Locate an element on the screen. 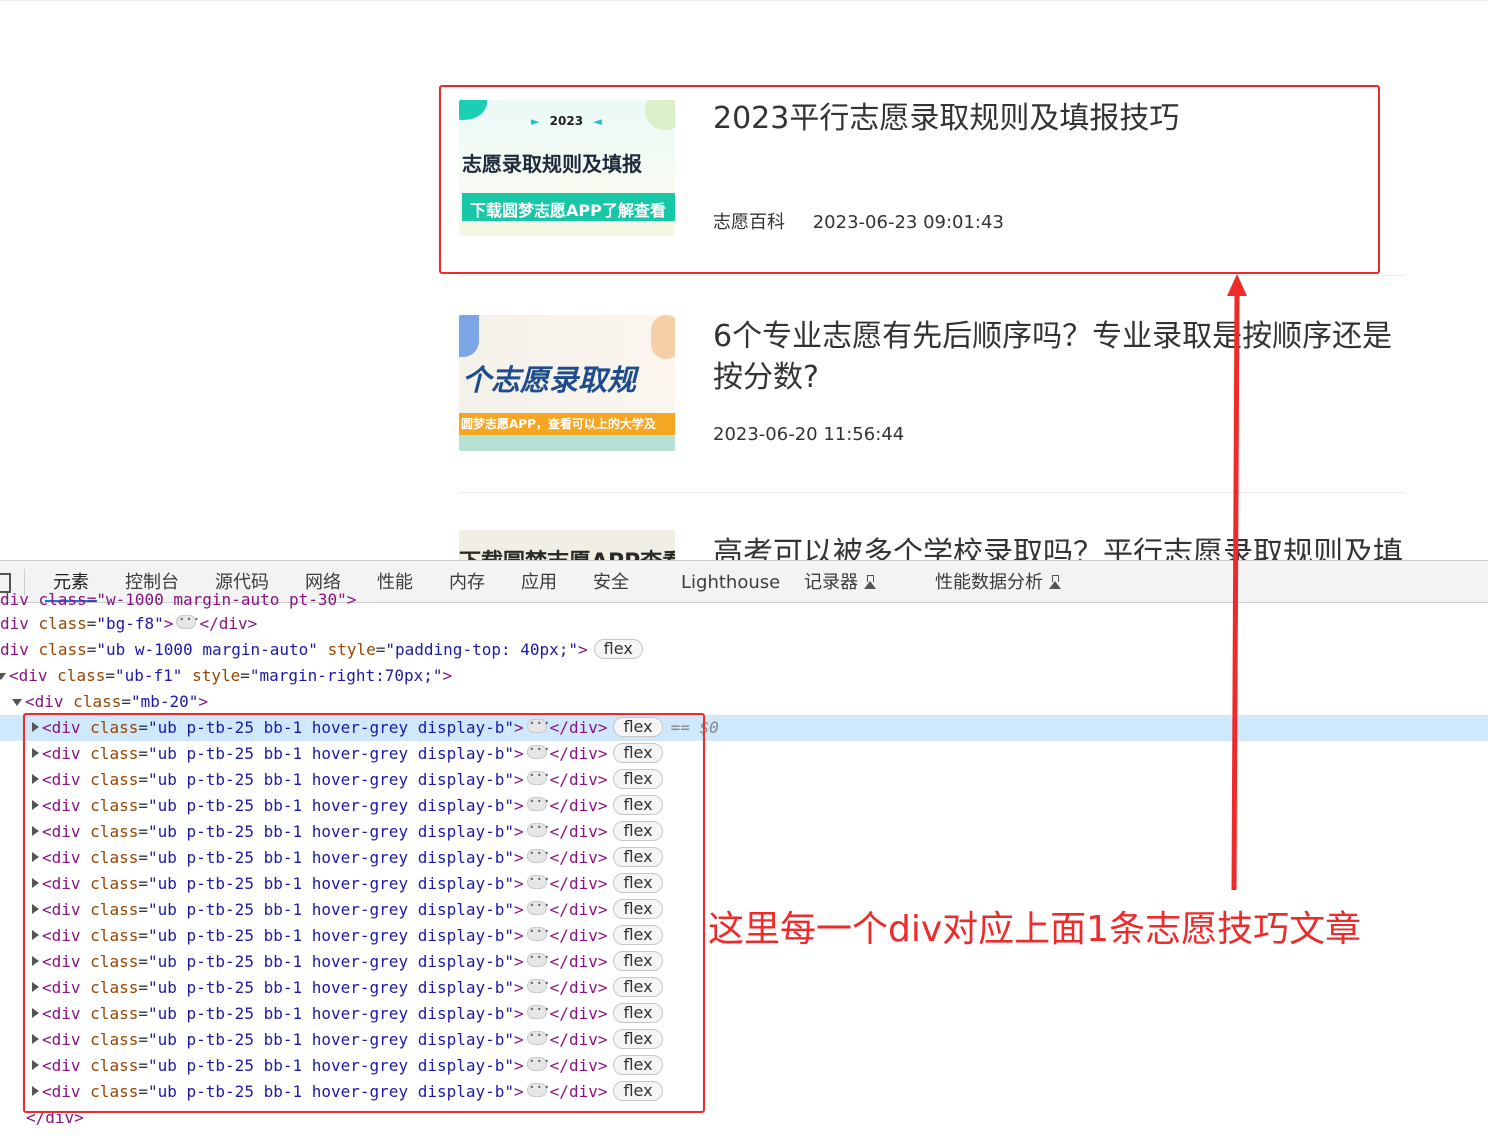 The height and width of the screenshot is (1136, 1488). annotation-text: 这里每一个div对应上面1条志愿技巧文章 is located at coordinates (1035, 929).